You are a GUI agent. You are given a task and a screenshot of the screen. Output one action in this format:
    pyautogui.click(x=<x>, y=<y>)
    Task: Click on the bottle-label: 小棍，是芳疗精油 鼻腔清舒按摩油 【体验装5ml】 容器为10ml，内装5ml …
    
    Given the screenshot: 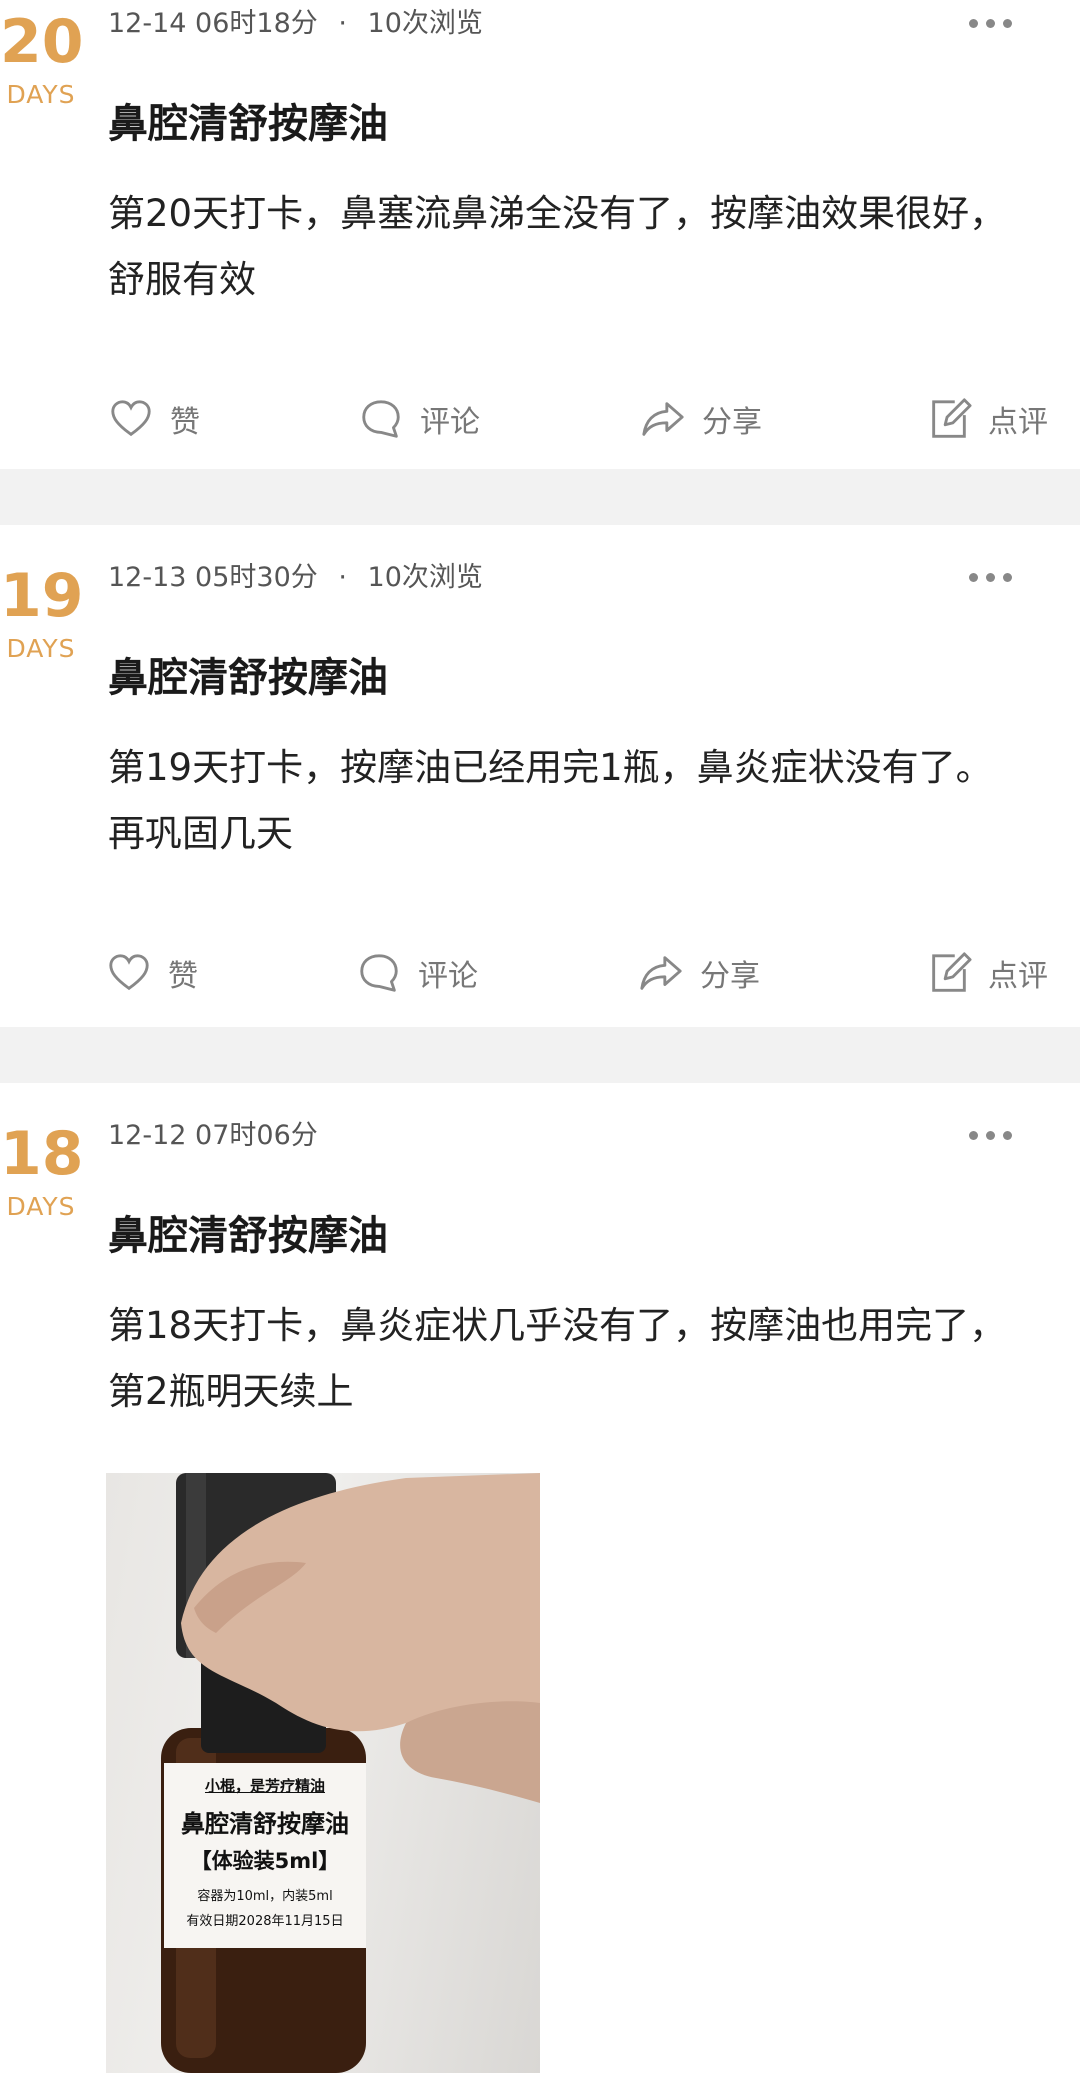 What is the action you would take?
    pyautogui.click(x=265, y=1855)
    